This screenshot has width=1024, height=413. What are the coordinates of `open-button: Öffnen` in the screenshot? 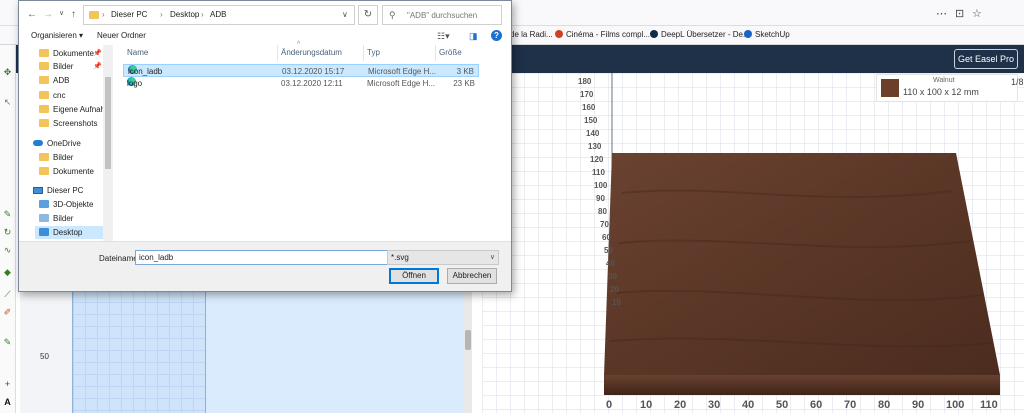 It's located at (414, 276).